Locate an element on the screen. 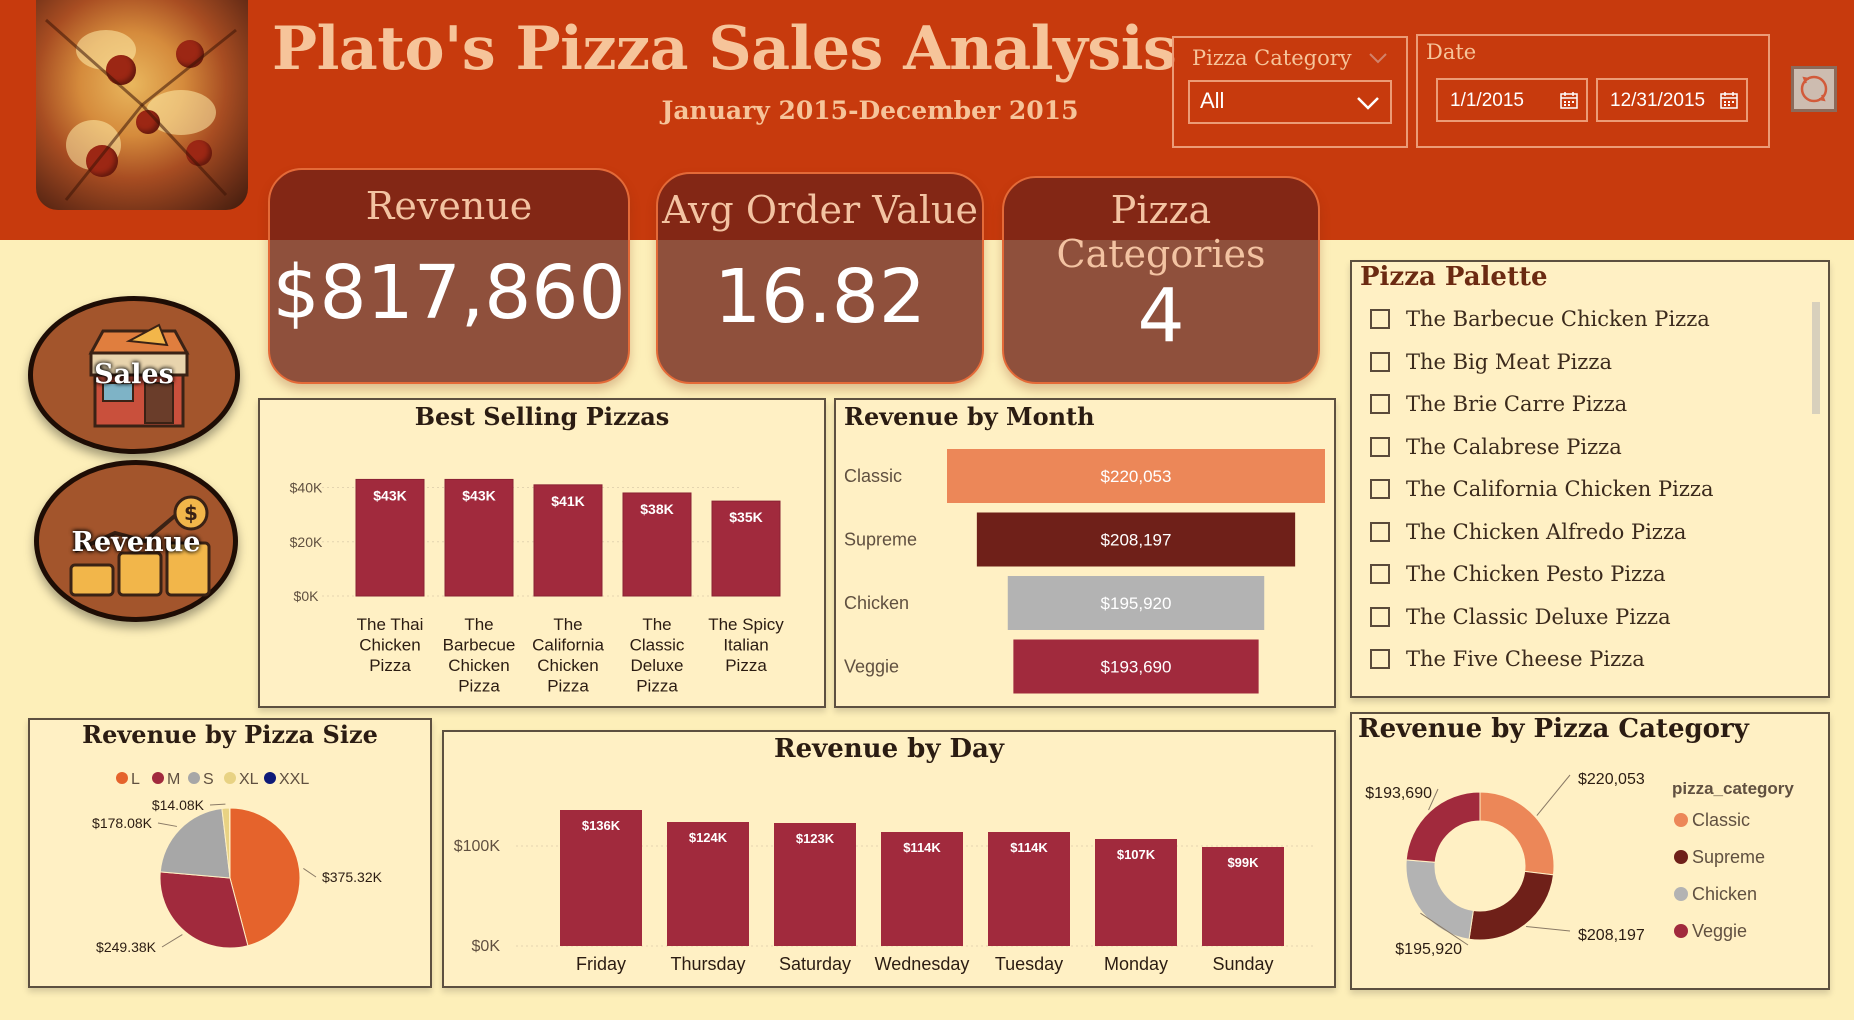 The image size is (1854, 1020). palette-item: The Brie Carre Pizza is located at coordinates (1498, 404).